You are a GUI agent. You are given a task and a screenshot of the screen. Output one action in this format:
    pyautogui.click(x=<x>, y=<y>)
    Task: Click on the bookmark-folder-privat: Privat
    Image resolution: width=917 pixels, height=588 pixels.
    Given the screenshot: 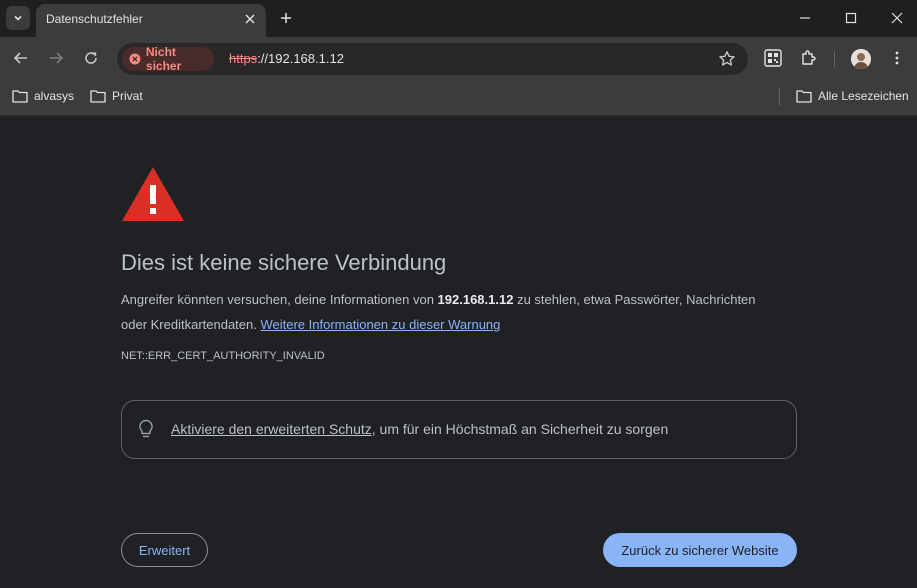 What is the action you would take?
    pyautogui.click(x=116, y=96)
    